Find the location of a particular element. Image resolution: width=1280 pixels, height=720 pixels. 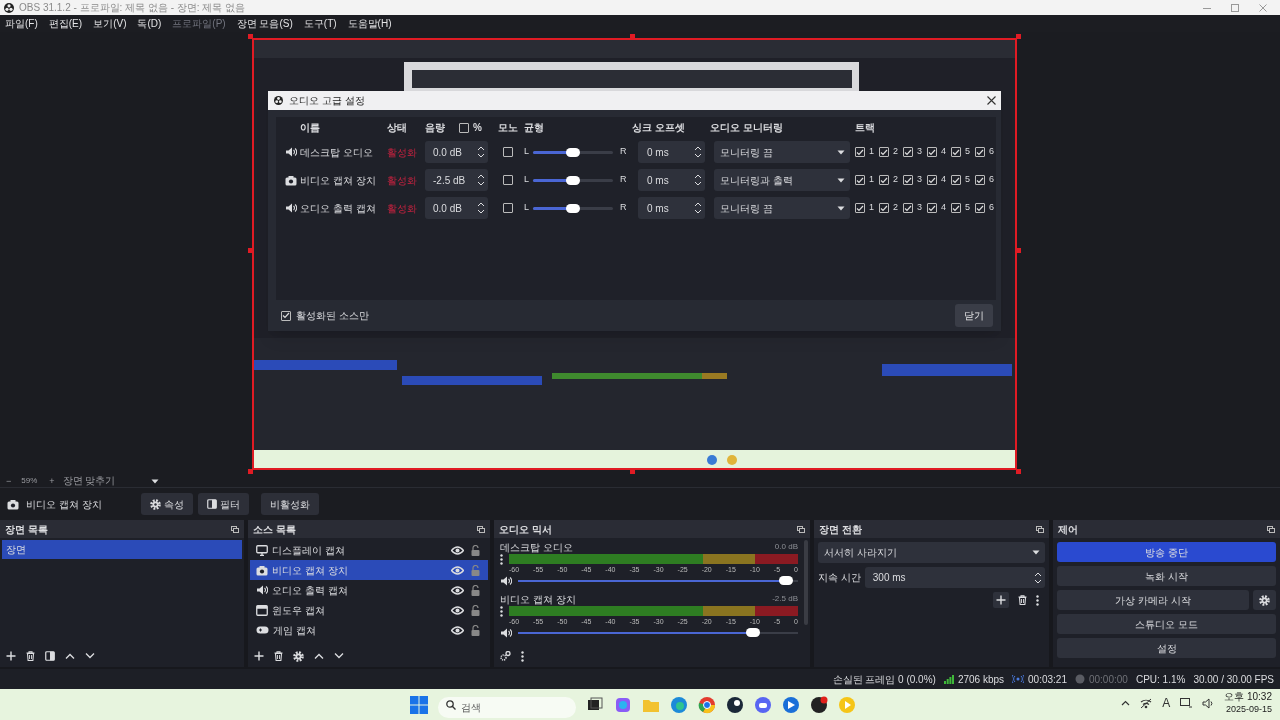

menu-item: 파일(F) is located at coordinates (21, 23).